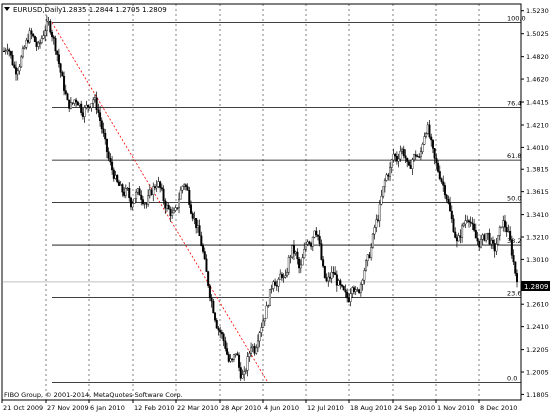  Describe the element at coordinates (537, 327) in the screenshot. I see `price-tick-label: 1.2410` at that location.